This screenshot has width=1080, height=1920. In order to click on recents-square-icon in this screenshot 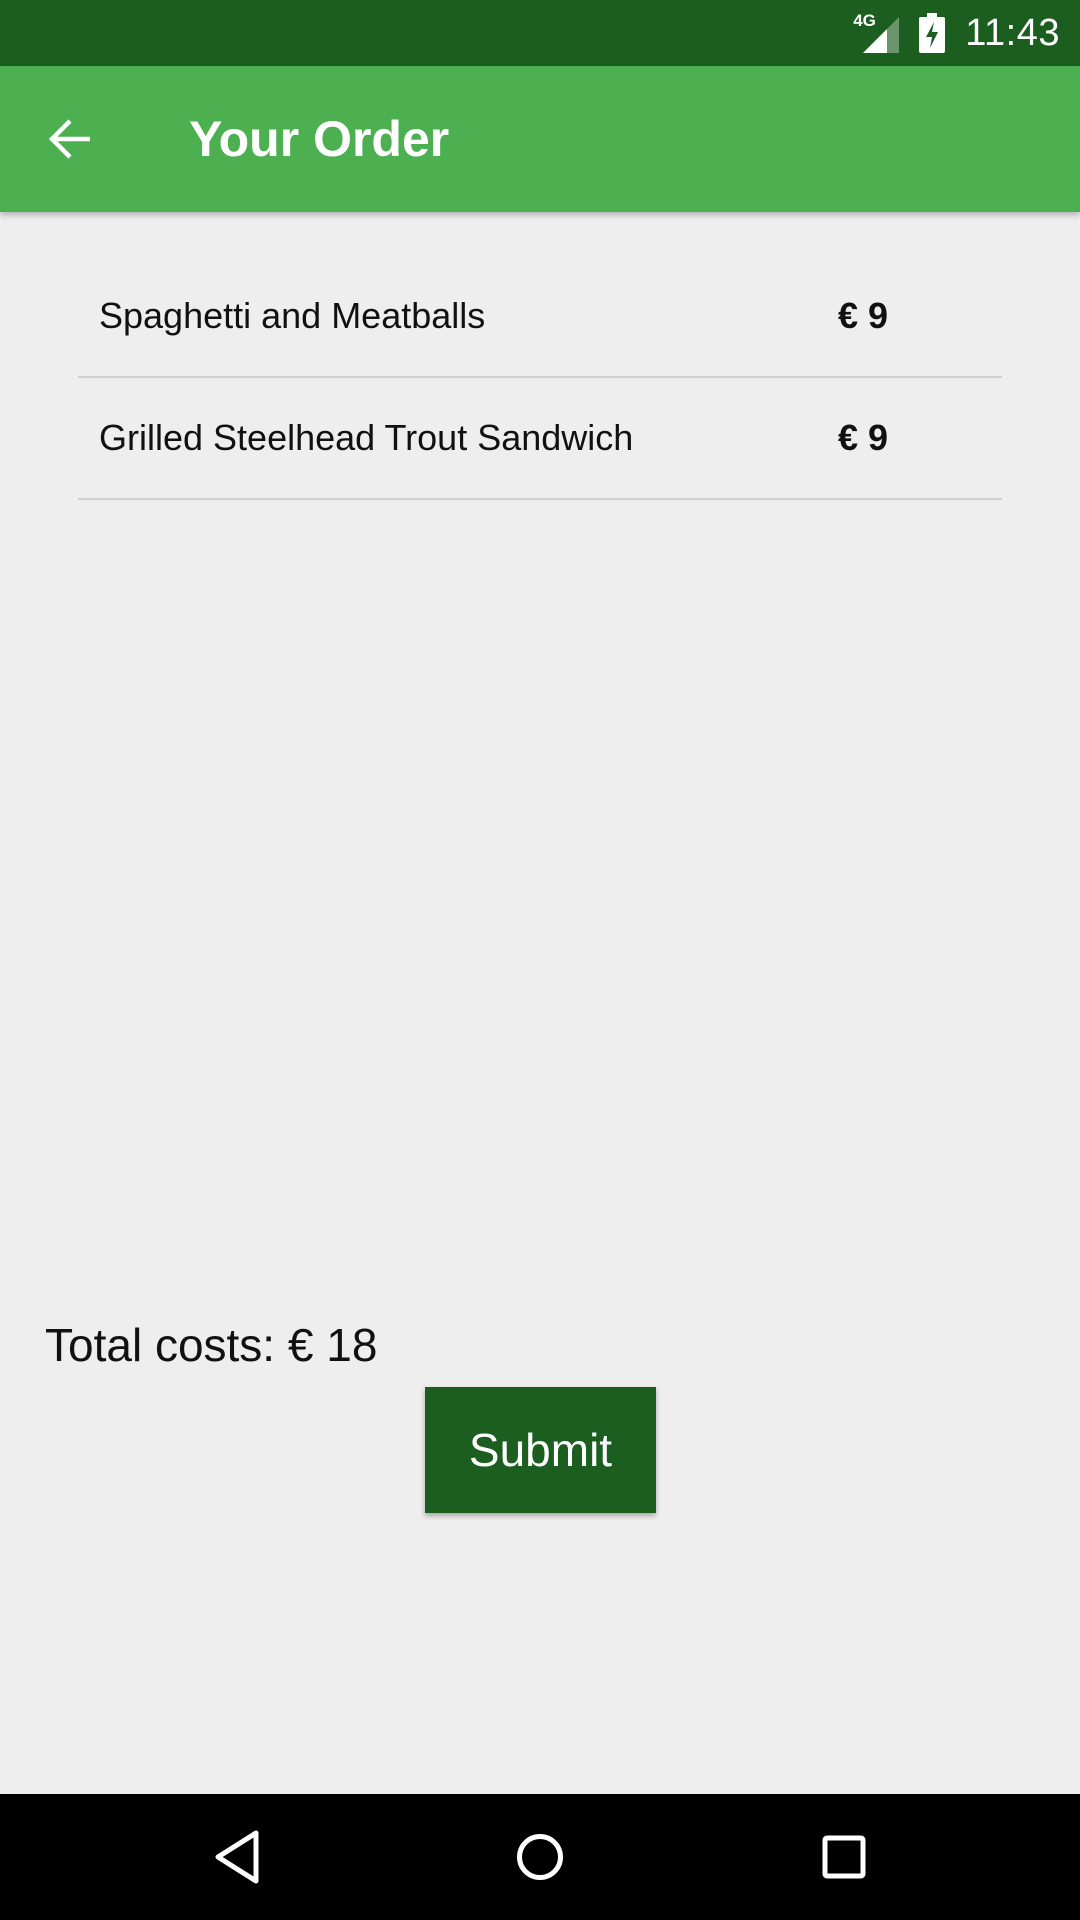, I will do `click(844, 1857)`.